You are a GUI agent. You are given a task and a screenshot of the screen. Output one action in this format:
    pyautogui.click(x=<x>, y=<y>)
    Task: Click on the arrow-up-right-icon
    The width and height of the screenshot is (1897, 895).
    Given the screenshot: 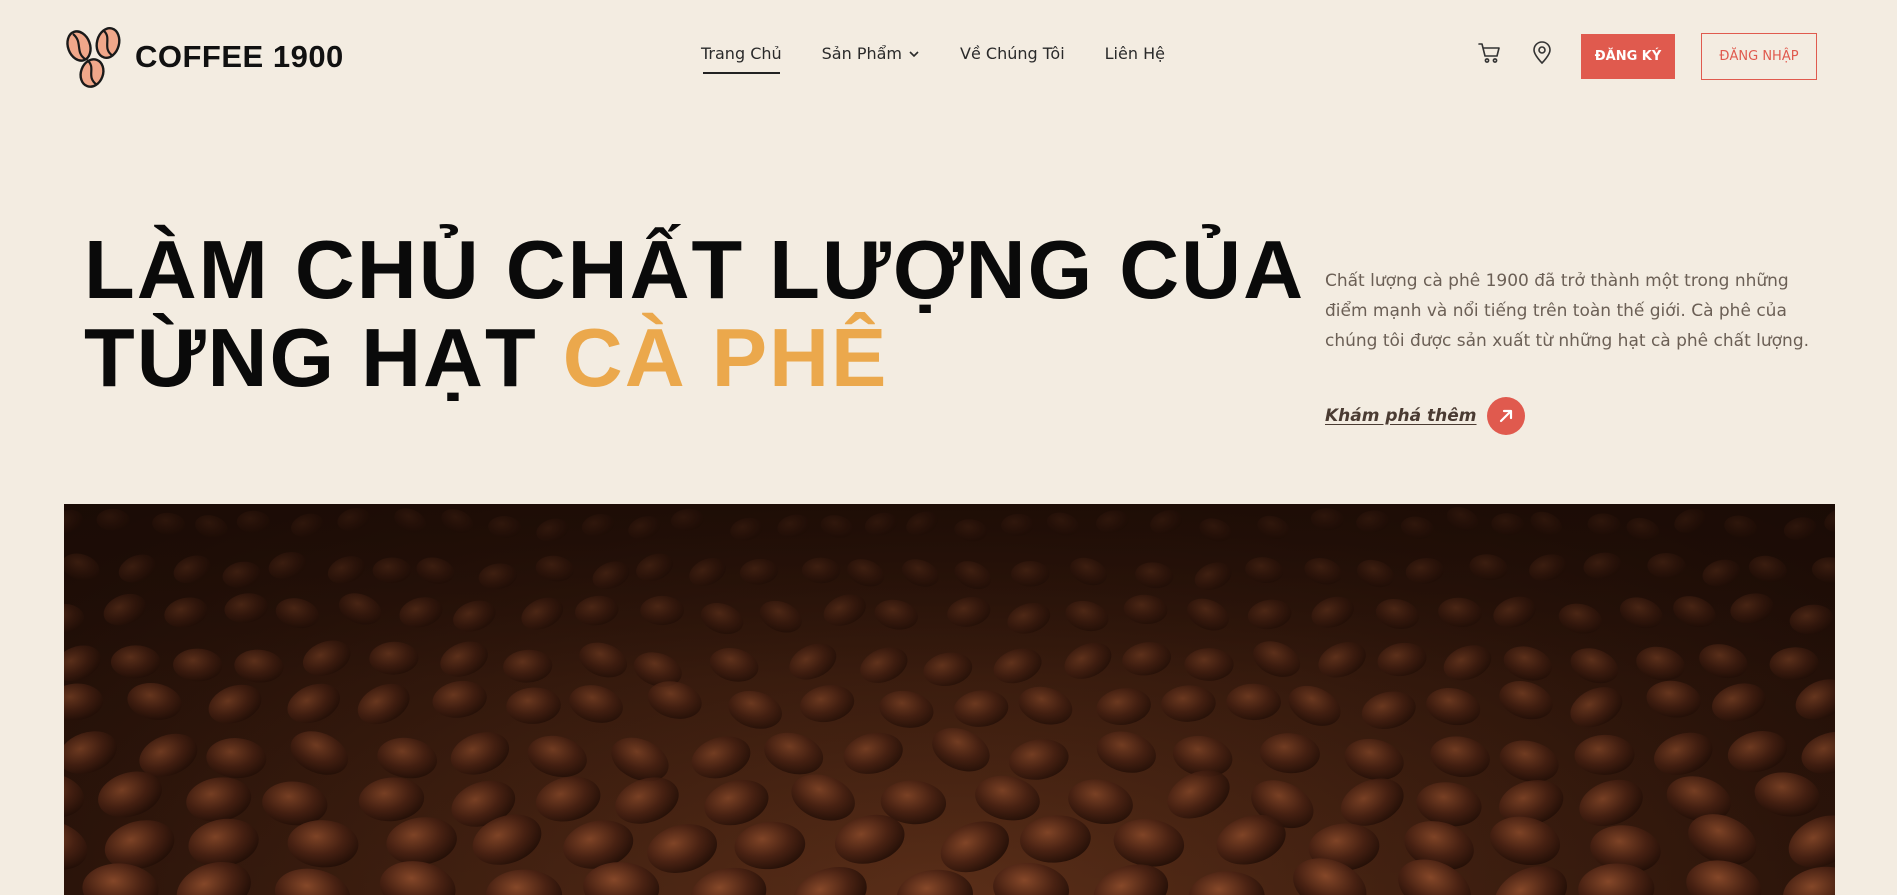 What is the action you would take?
    pyautogui.click(x=1505, y=416)
    